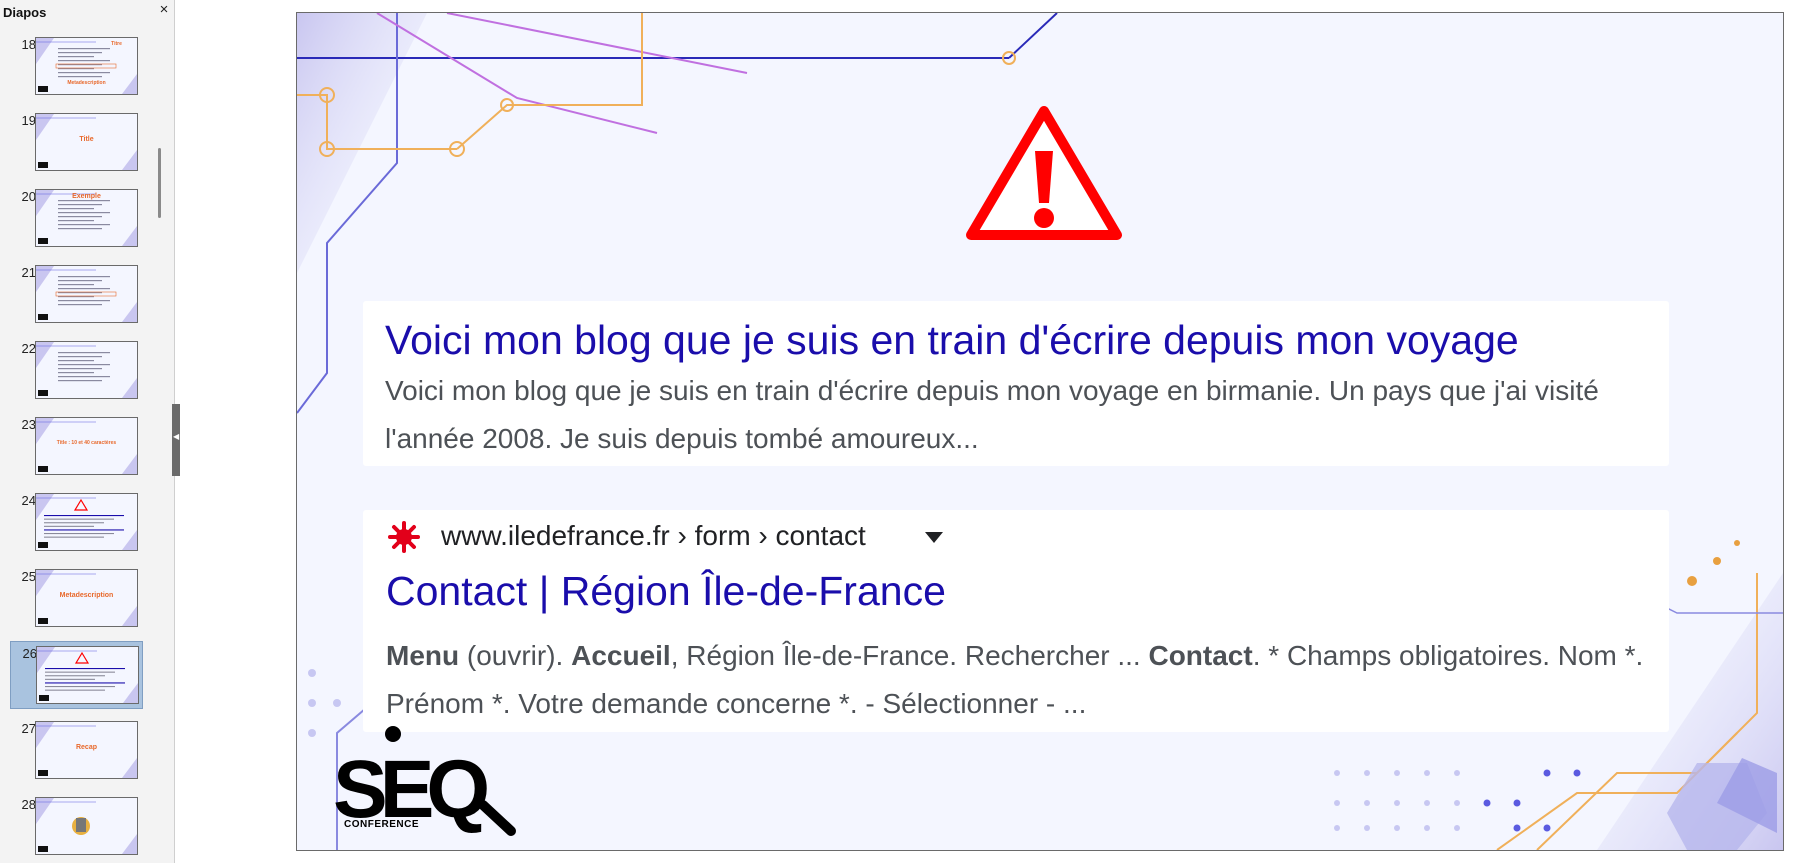 Image resolution: width=1817 pixels, height=863 pixels. I want to click on desc-bold-menu: Menu, so click(423, 655).